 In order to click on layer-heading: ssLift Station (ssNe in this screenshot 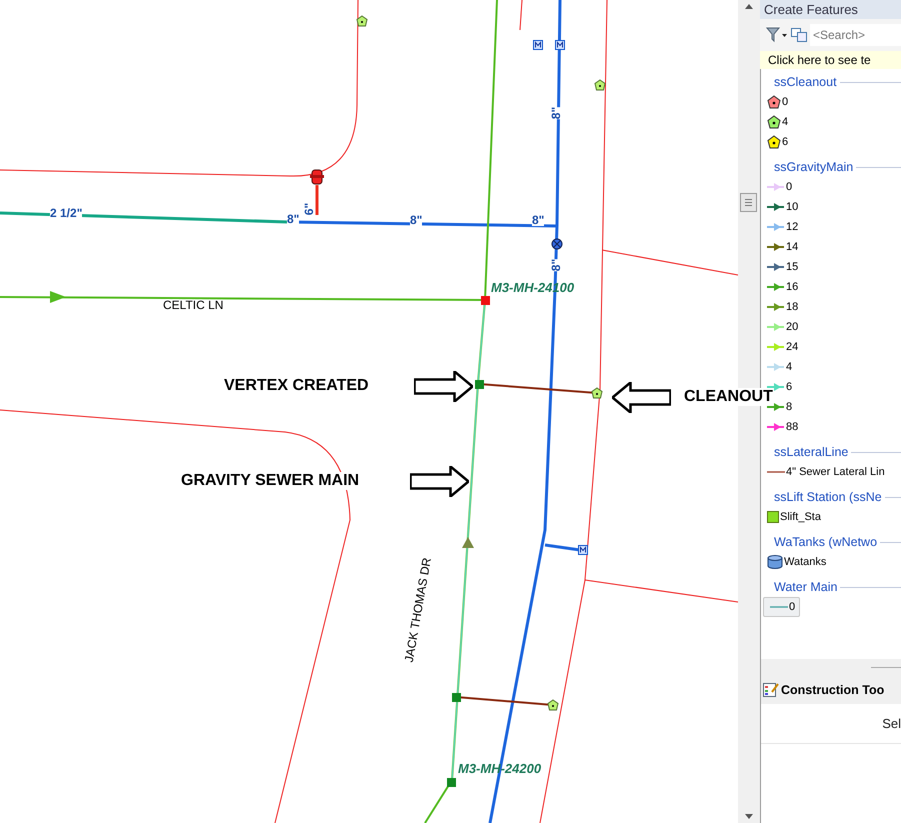, I will do `click(828, 497)`.